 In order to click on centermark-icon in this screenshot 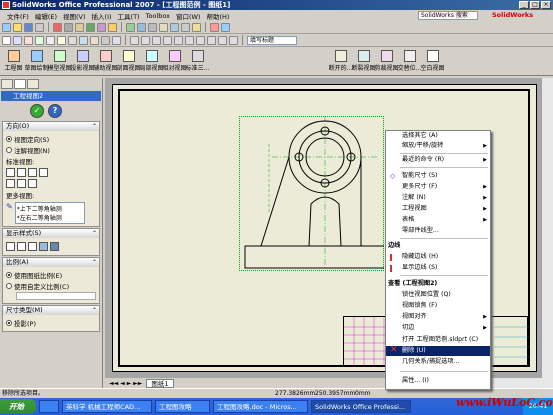, I will do `click(72, 40)`.